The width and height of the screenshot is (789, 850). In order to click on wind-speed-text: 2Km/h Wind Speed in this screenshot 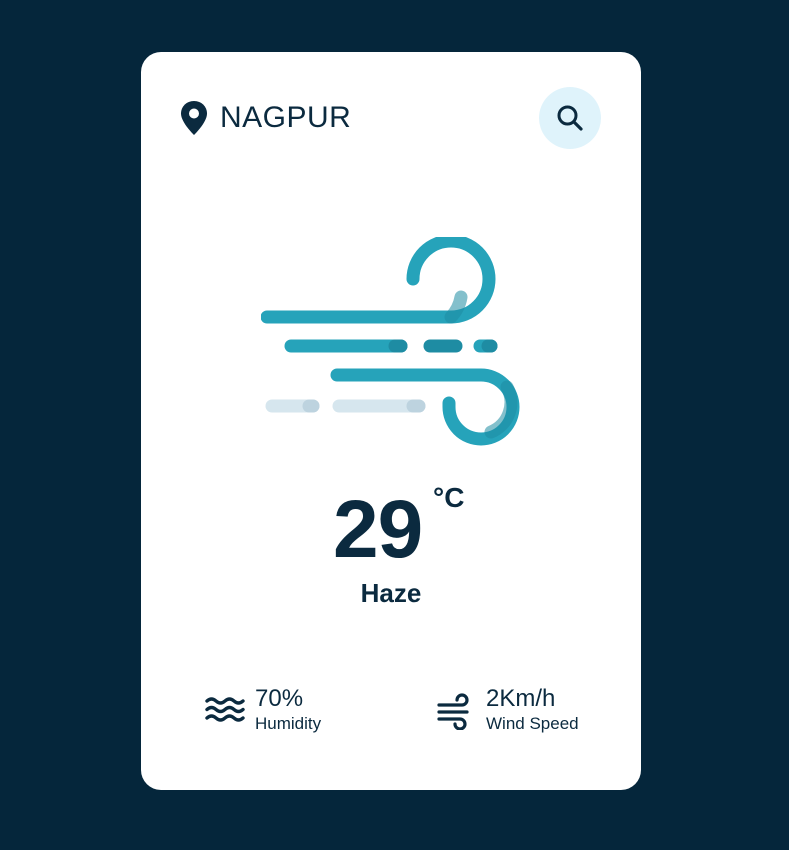, I will do `click(532, 710)`.